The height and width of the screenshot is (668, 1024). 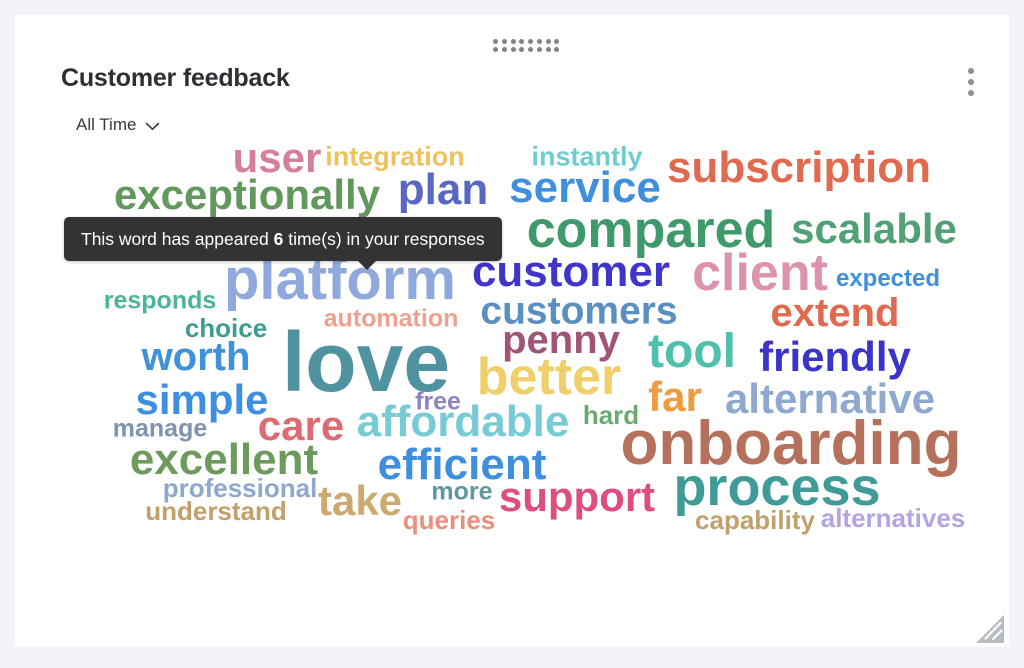 I want to click on time-range-dropdown: All Time, so click(x=118, y=125).